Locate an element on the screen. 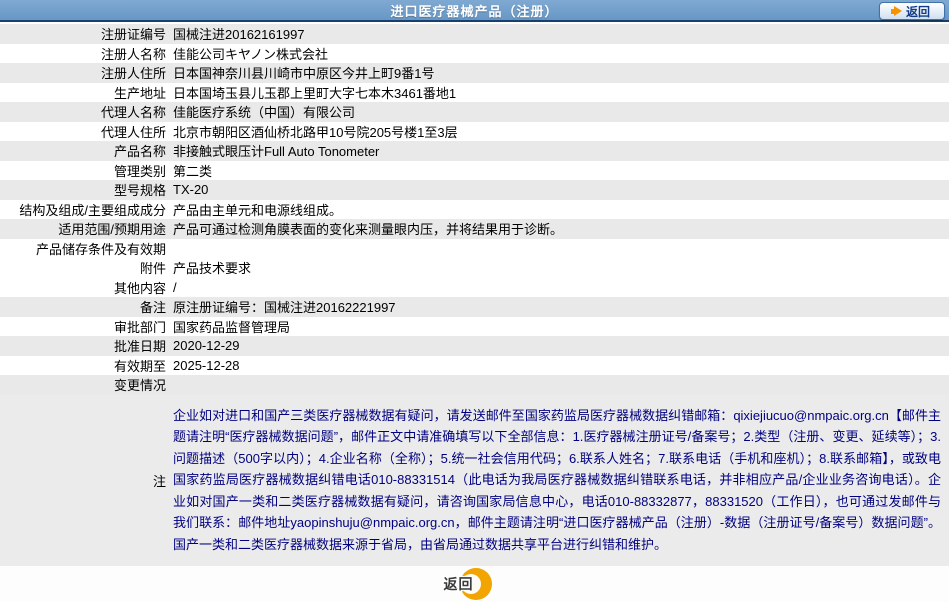 The height and width of the screenshot is (602, 949). field-value: 国械注进20162161997 is located at coordinates (239, 35).